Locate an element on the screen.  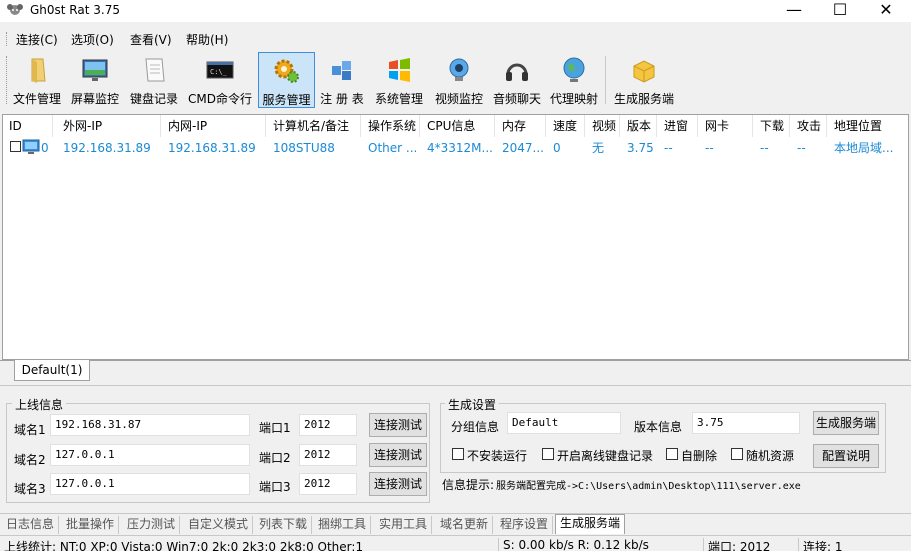
col-header-cpu: CPU信息 is located at coordinates (458, 126).